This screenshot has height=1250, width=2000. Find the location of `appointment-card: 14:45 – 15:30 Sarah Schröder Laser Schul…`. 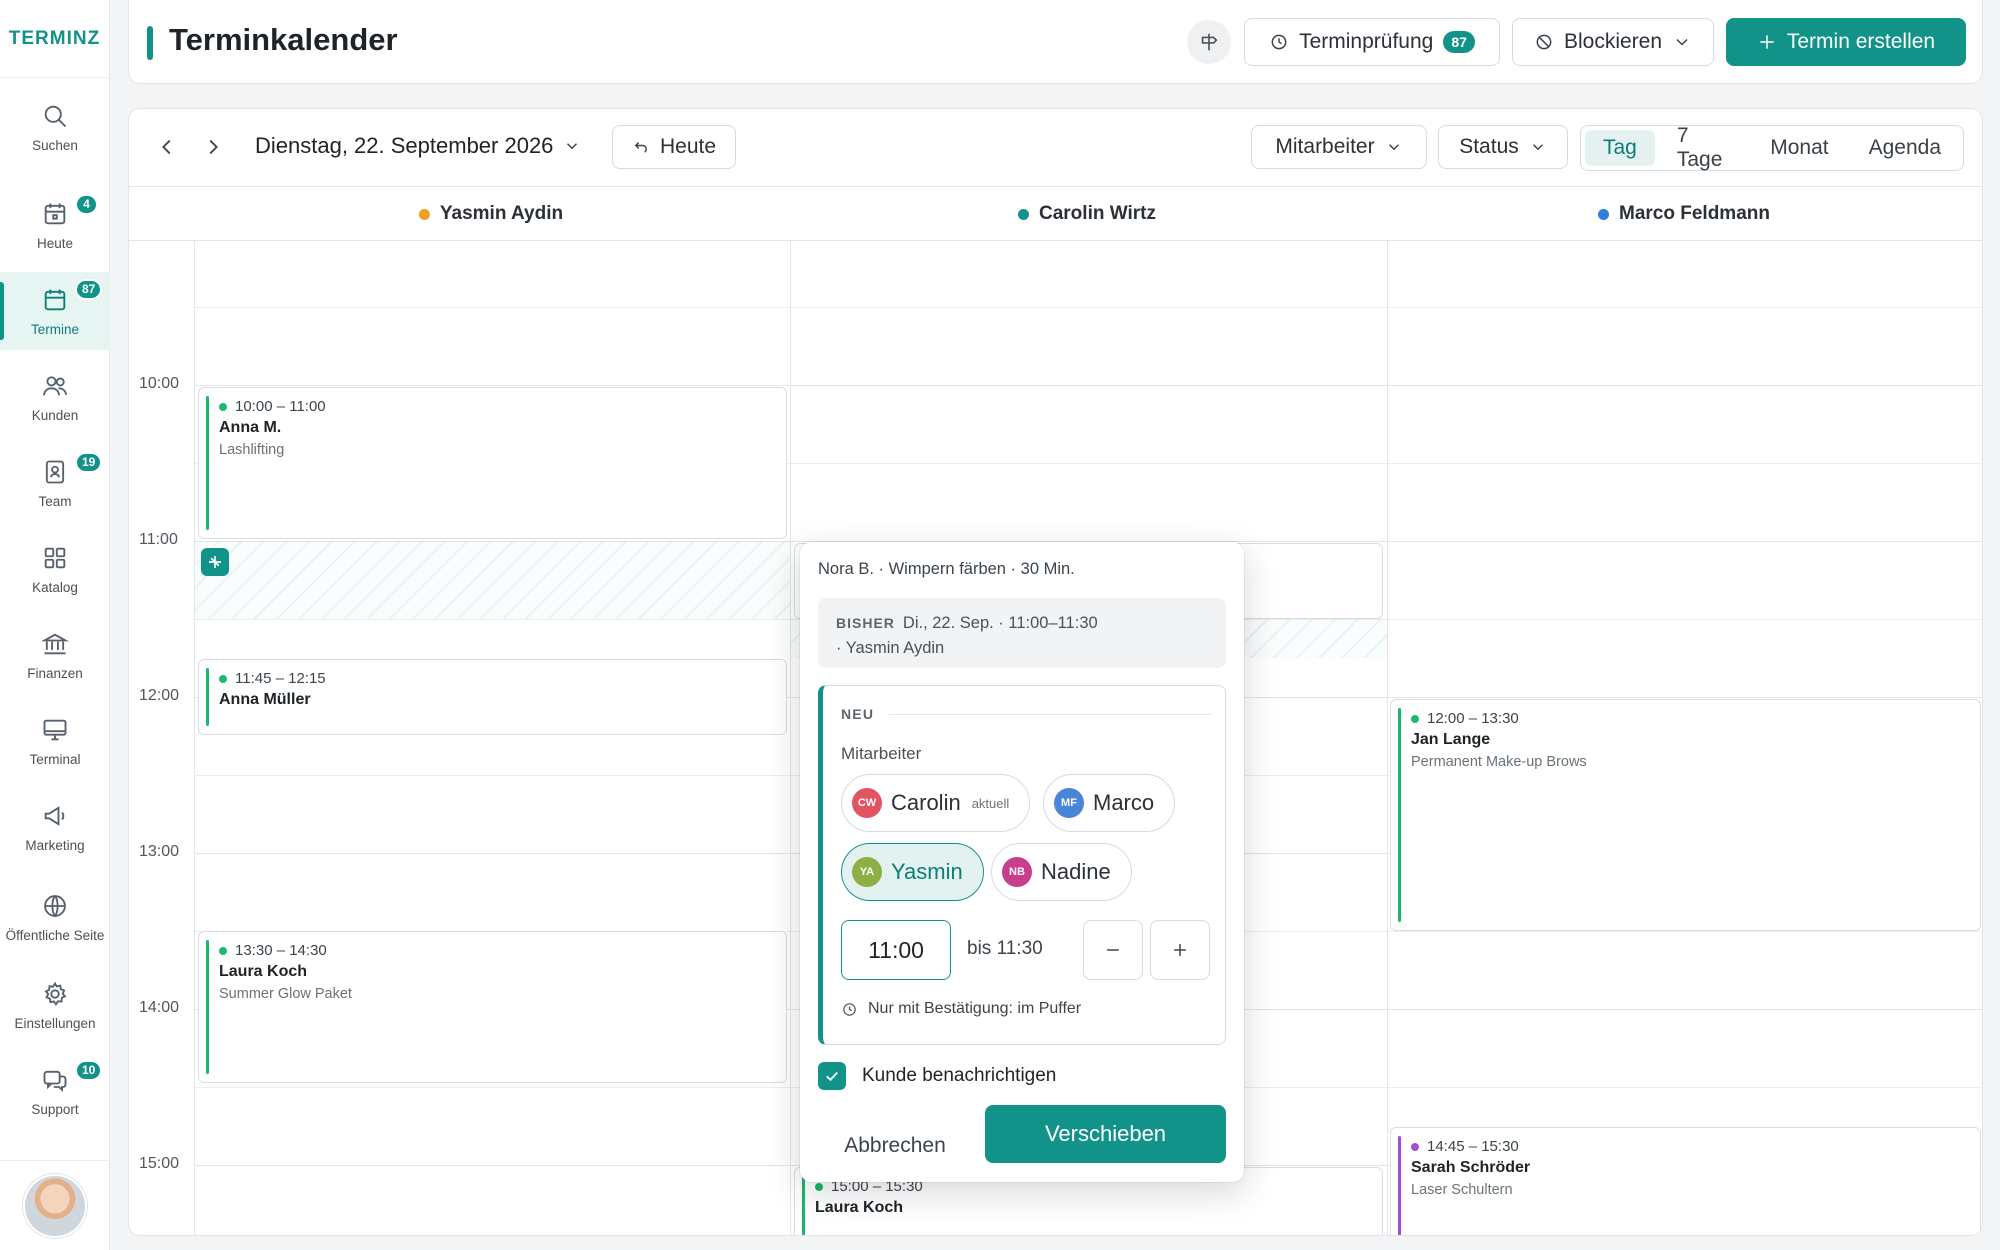

appointment-card: 14:45 – 15:30 Sarah Schröder Laser Schul… is located at coordinates (1685, 1181).